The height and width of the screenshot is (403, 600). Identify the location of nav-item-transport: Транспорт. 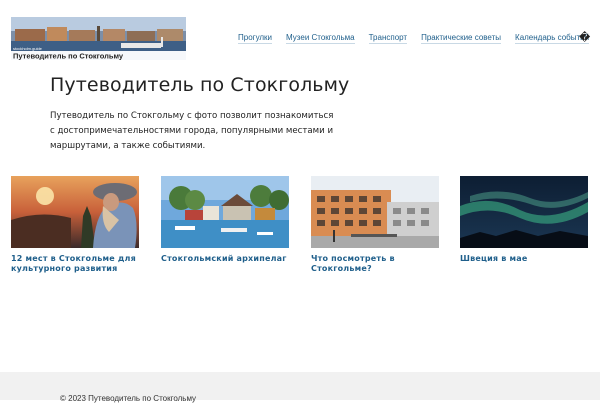
(388, 38).